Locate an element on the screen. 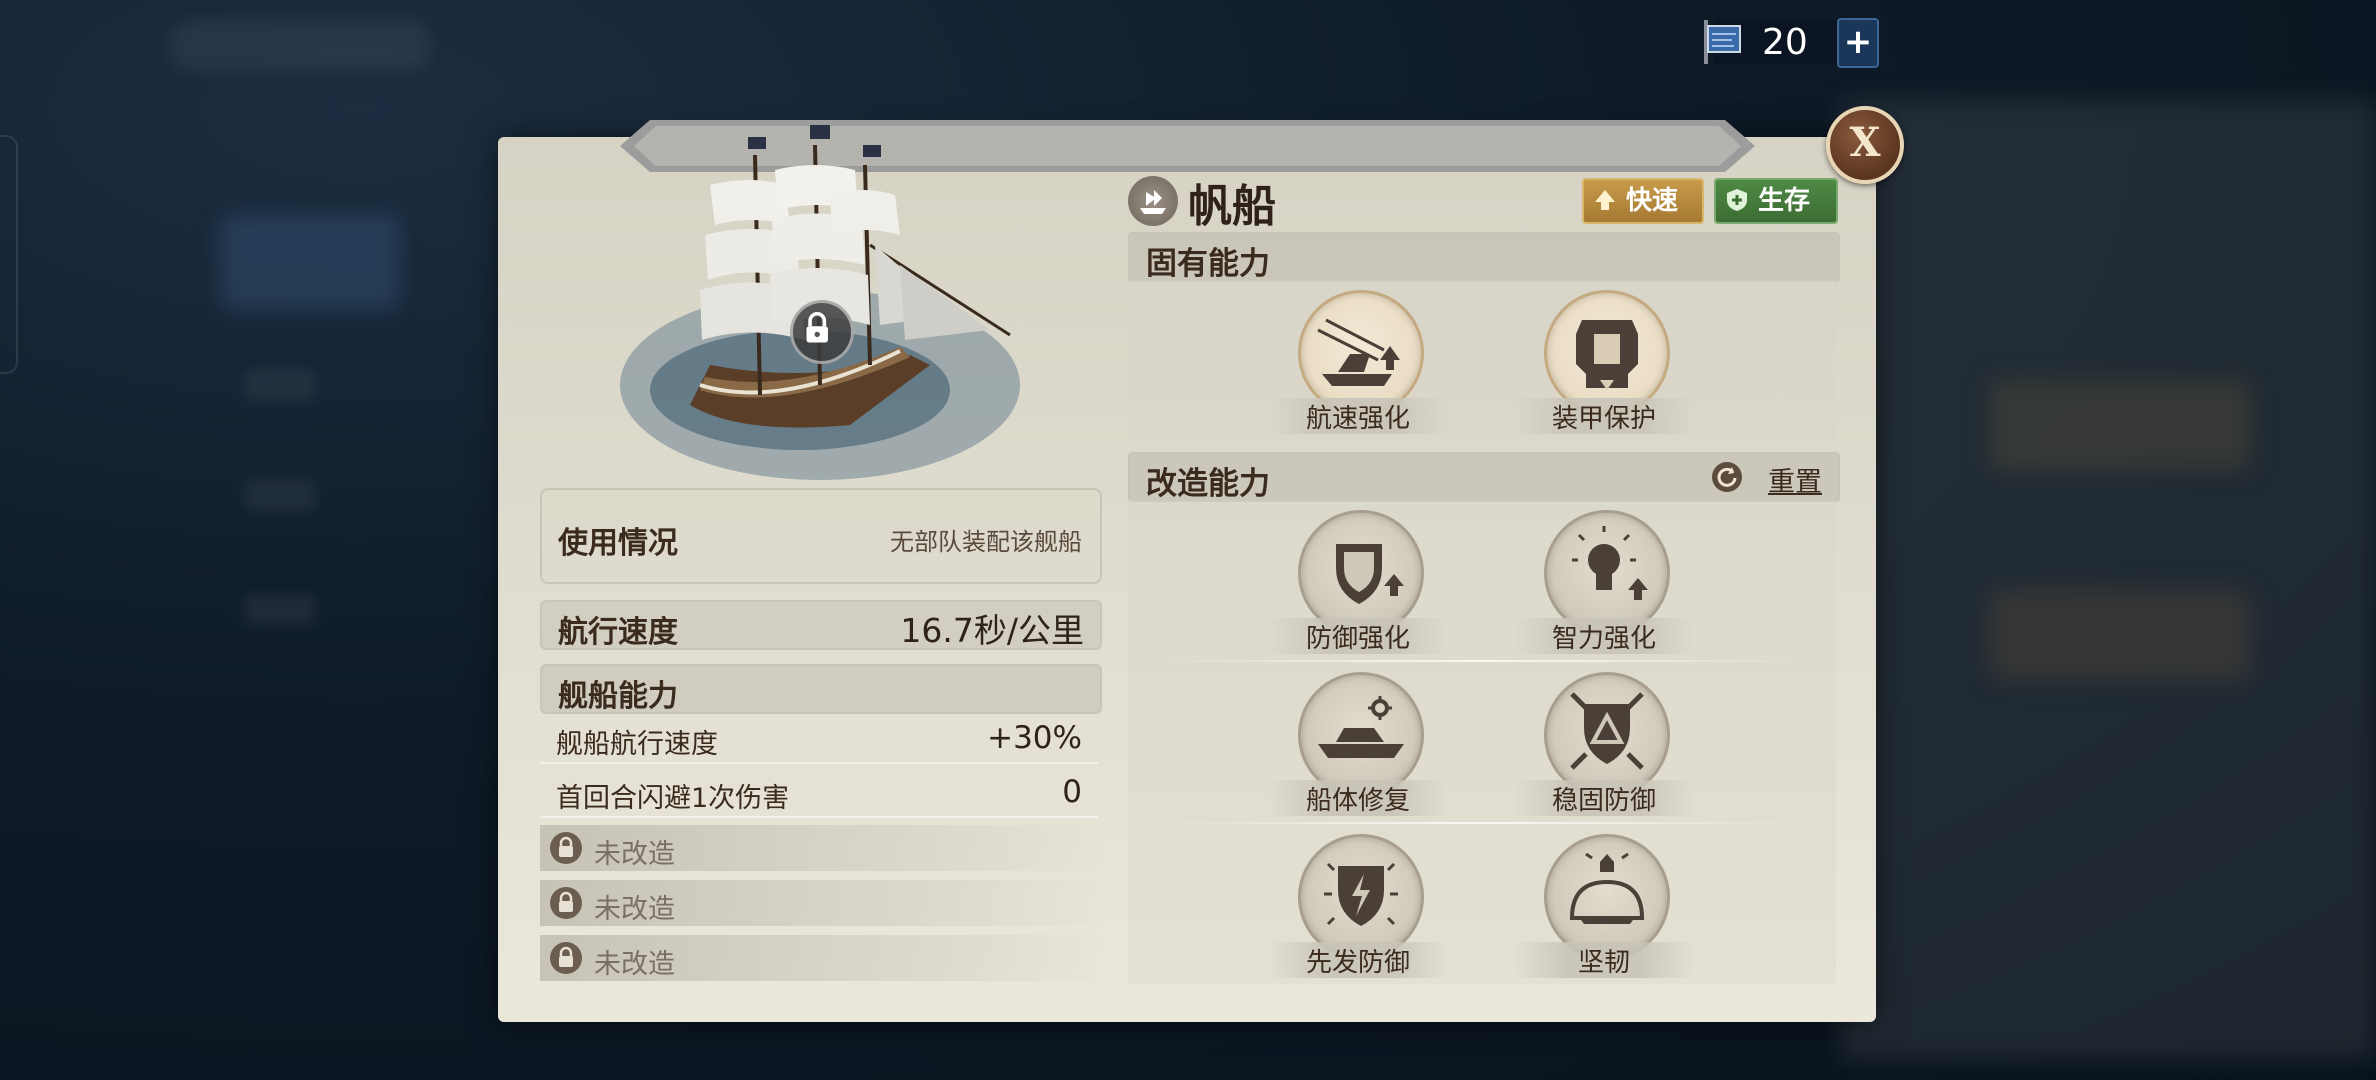 Image resolution: width=2376 pixels, height=1080 pixels. reset-button: 重置 is located at coordinates (1795, 479).